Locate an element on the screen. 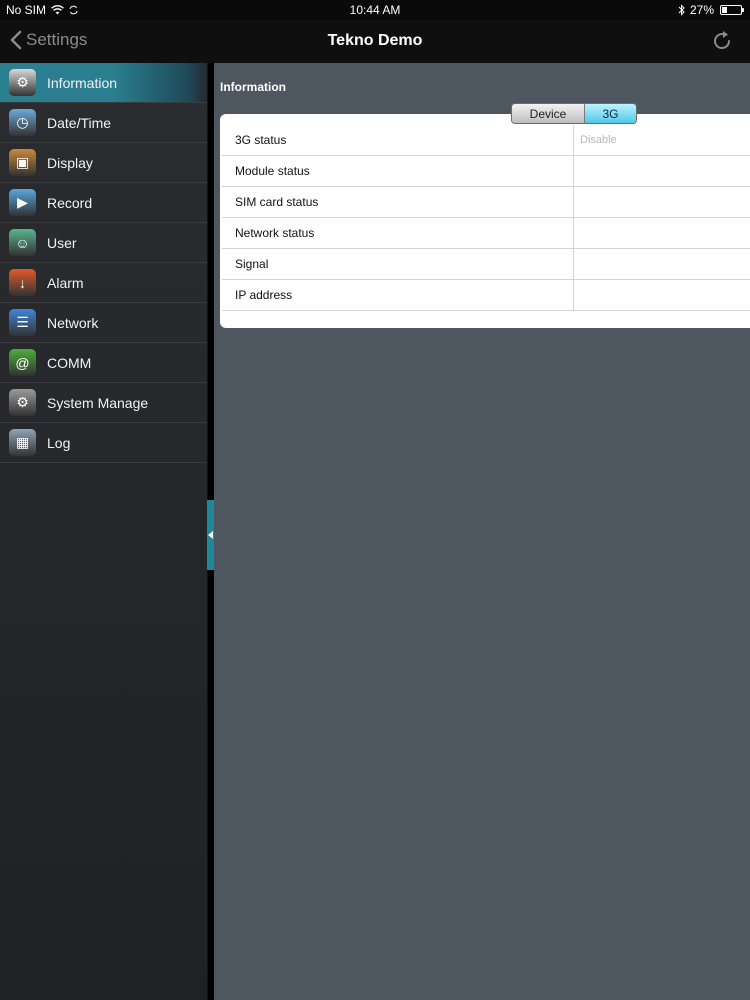 This screenshot has height=1000, width=750. sidebar-item-label: COMM is located at coordinates (69, 362).